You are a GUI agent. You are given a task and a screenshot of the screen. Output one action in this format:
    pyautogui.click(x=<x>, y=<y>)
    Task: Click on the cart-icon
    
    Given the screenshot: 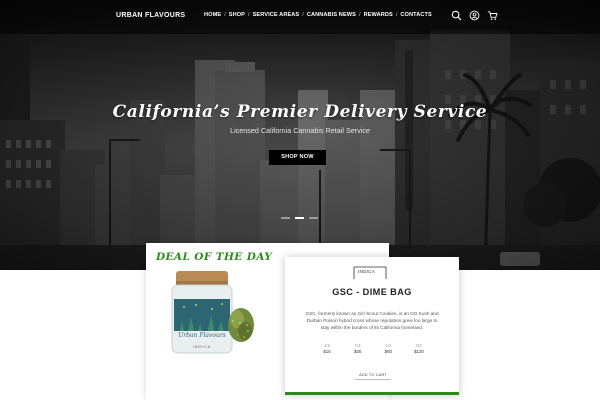 What is the action you would take?
    pyautogui.click(x=492, y=15)
    